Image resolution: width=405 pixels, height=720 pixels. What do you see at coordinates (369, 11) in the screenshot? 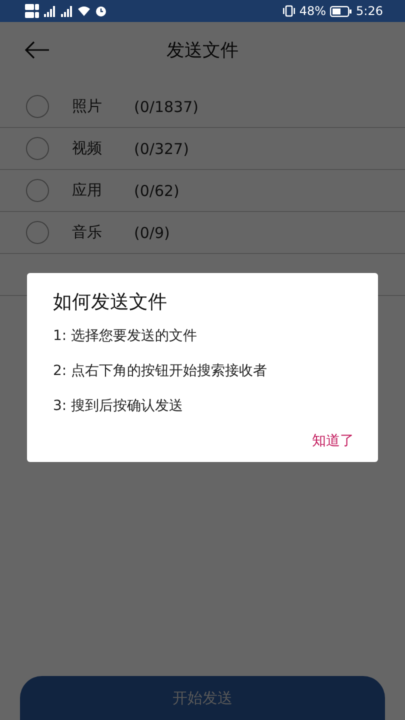
I see `clock: 5:26` at bounding box center [369, 11].